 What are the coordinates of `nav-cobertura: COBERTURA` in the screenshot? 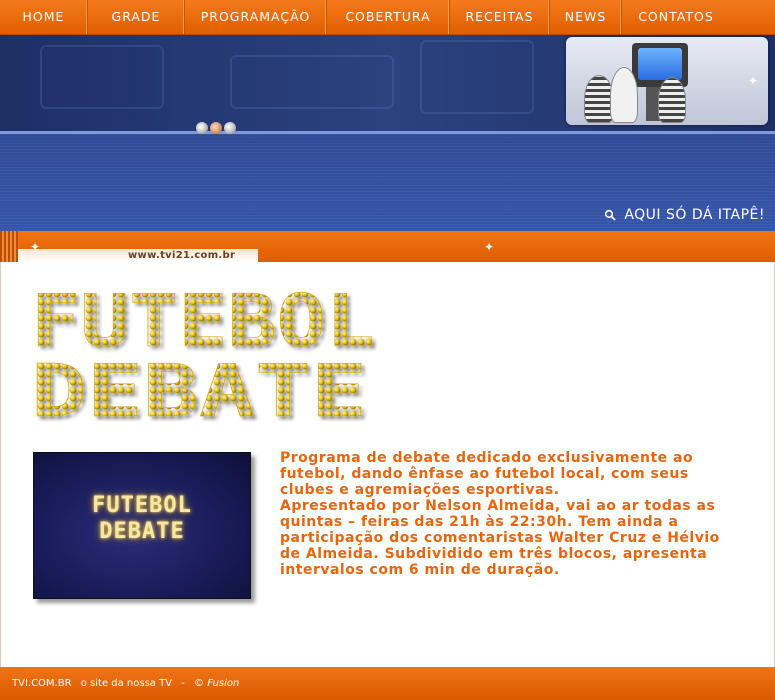 It's located at (388, 17).